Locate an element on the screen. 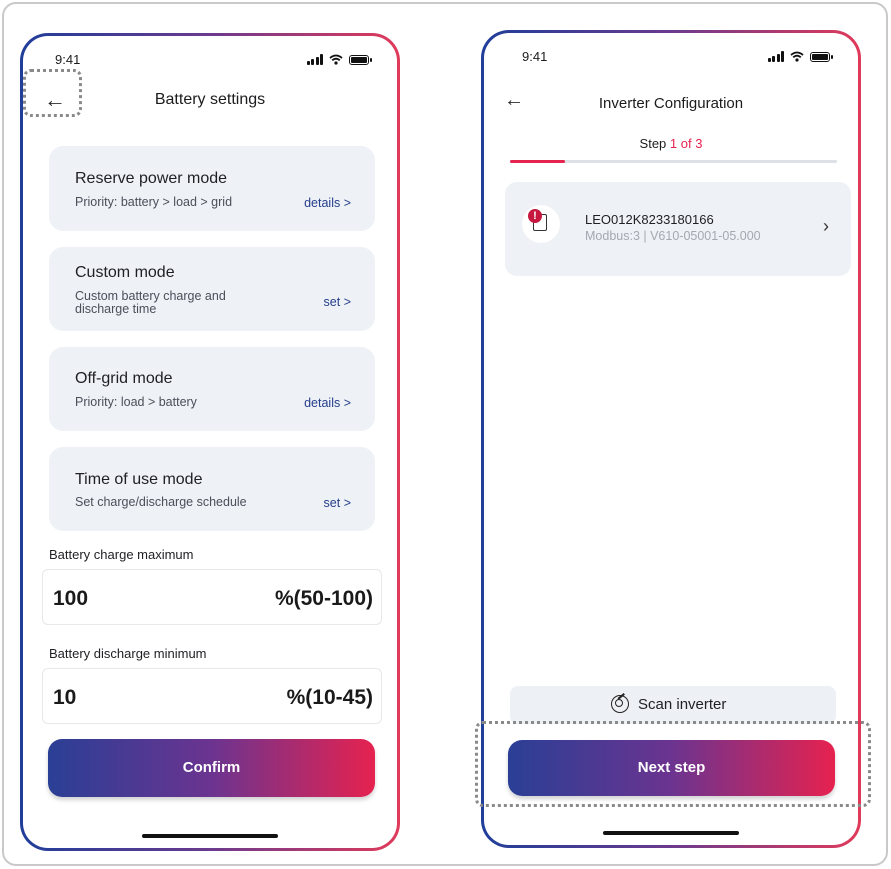  radar-scan-icon is located at coordinates (620, 704).